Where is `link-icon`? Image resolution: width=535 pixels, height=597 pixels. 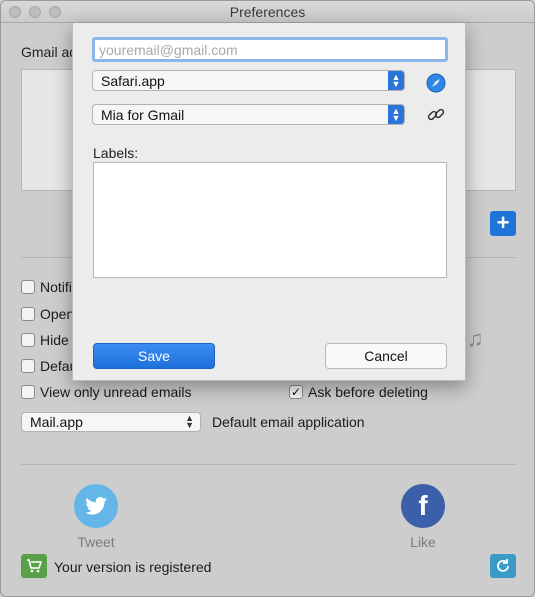 link-icon is located at coordinates (436, 115).